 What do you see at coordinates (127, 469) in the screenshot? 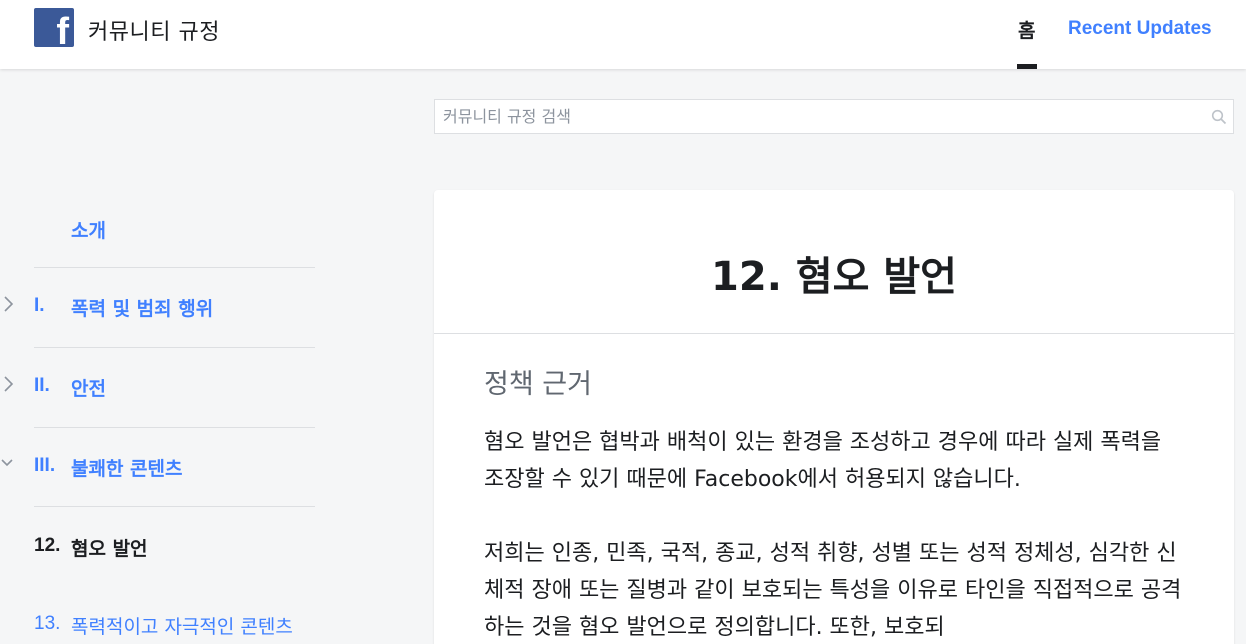
I see `sidebar-item-label: 불쾌한 콘텐츠` at bounding box center [127, 469].